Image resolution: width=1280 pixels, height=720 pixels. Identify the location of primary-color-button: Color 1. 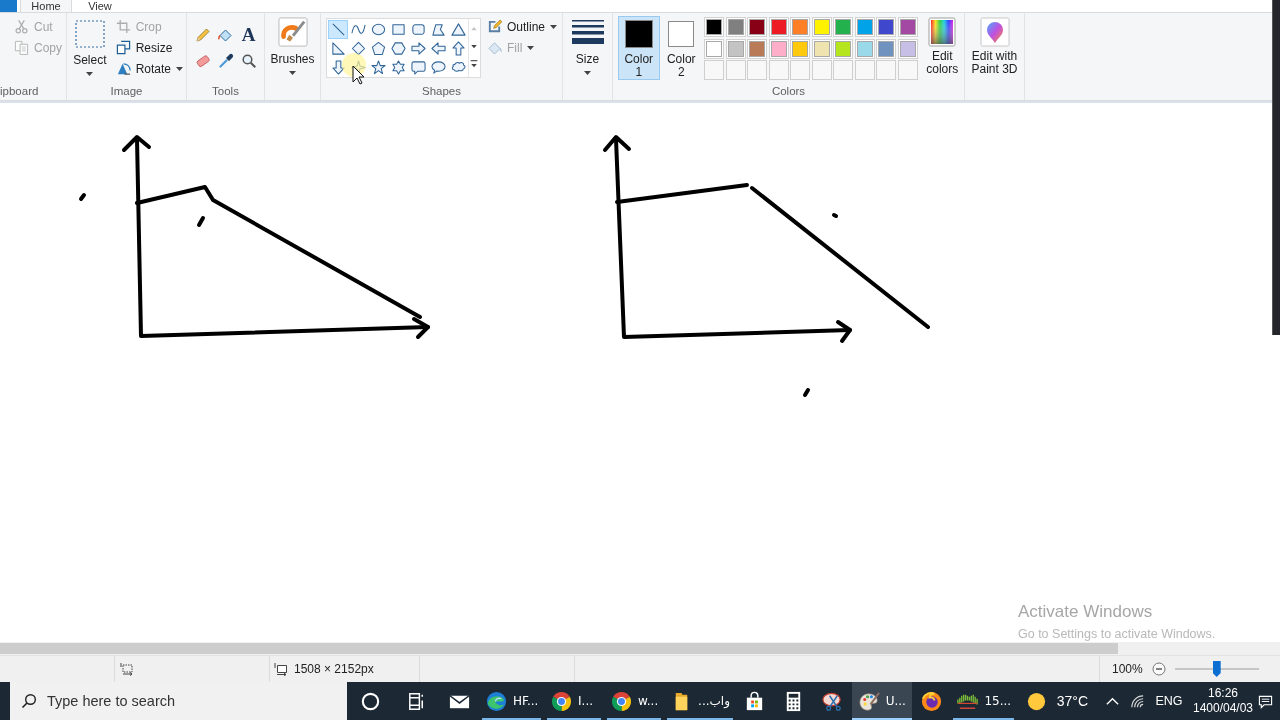
(639, 48).